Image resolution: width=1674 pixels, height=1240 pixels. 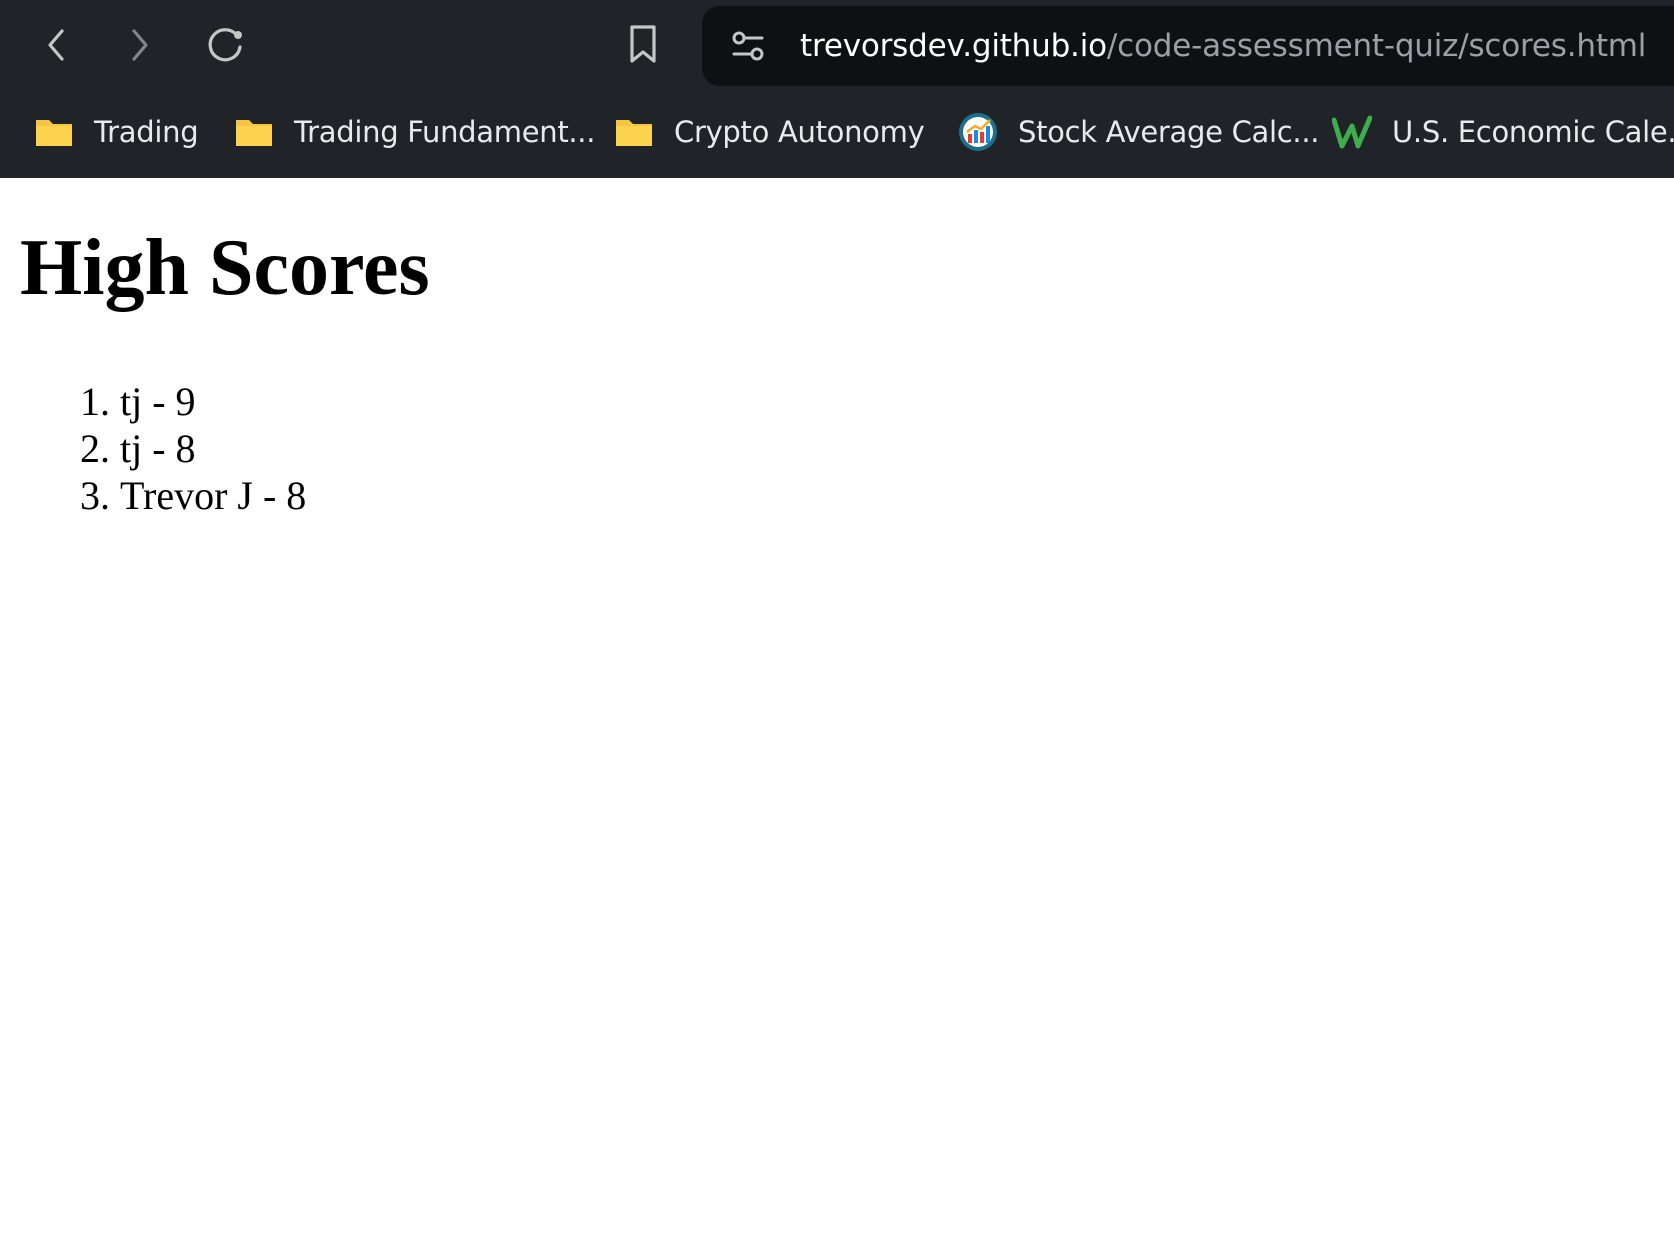 I want to click on forward-button, so click(x=140, y=45).